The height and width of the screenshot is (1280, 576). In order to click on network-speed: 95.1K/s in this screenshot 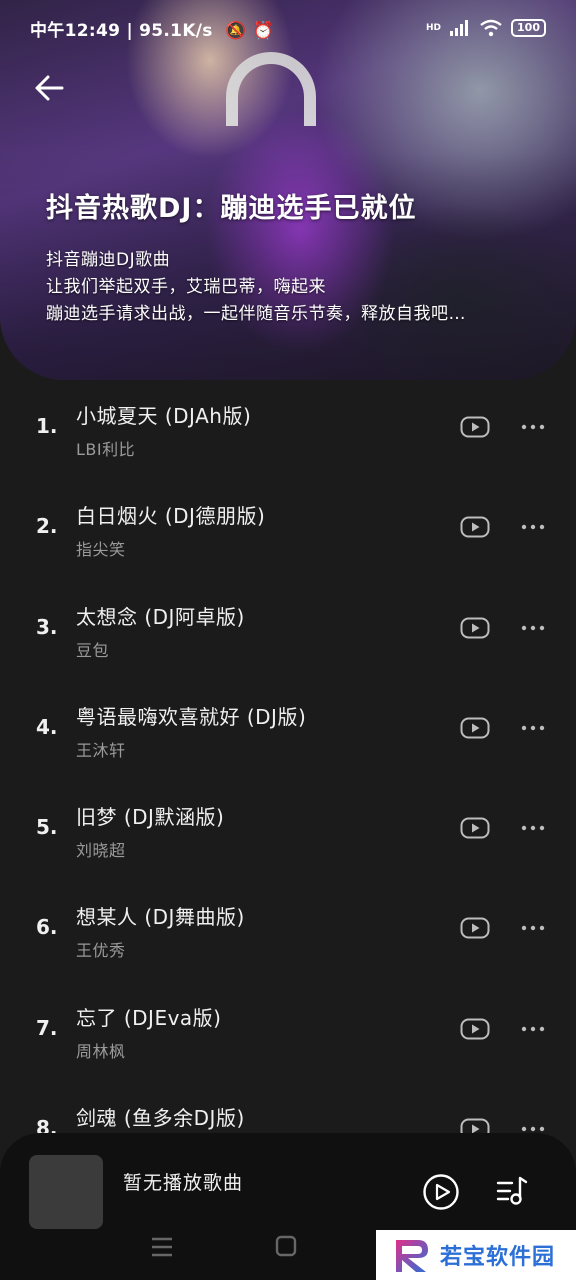, I will do `click(176, 30)`.